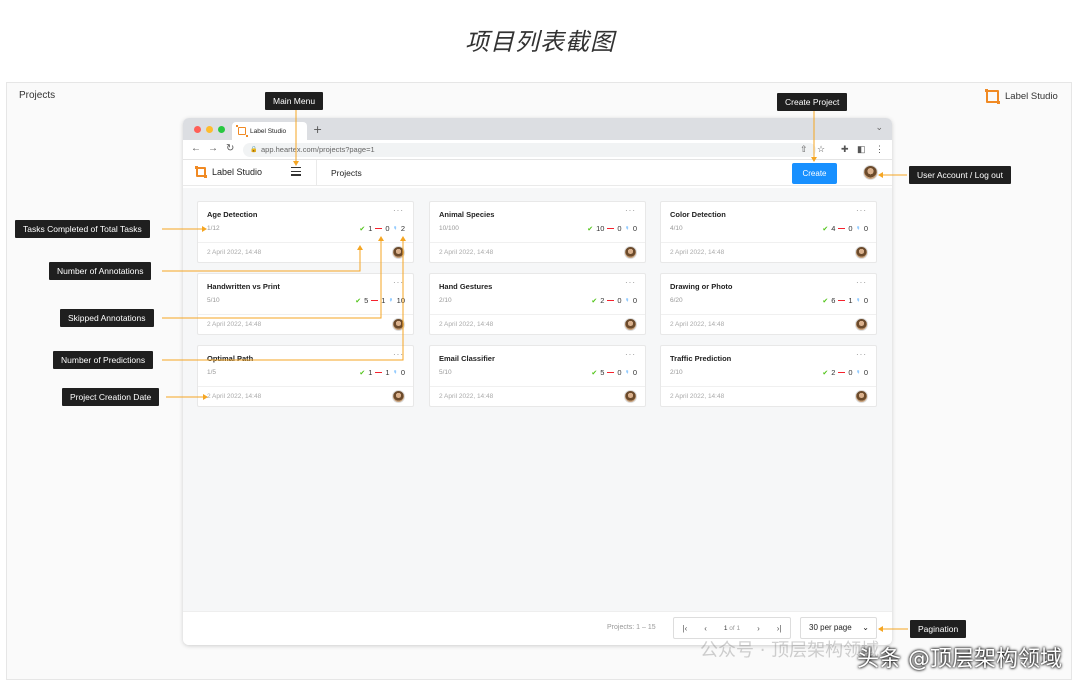  I want to click on project-title: Hand Gestures, so click(466, 286).